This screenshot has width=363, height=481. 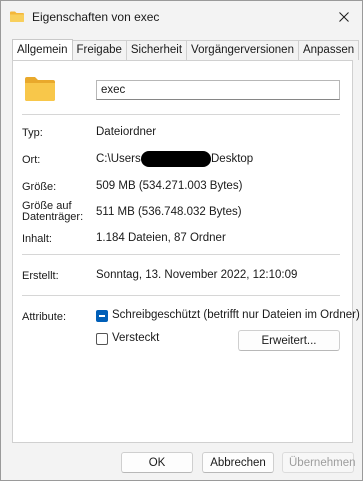 What do you see at coordinates (99, 50) in the screenshot?
I see `tab-sharing: Freigabe` at bounding box center [99, 50].